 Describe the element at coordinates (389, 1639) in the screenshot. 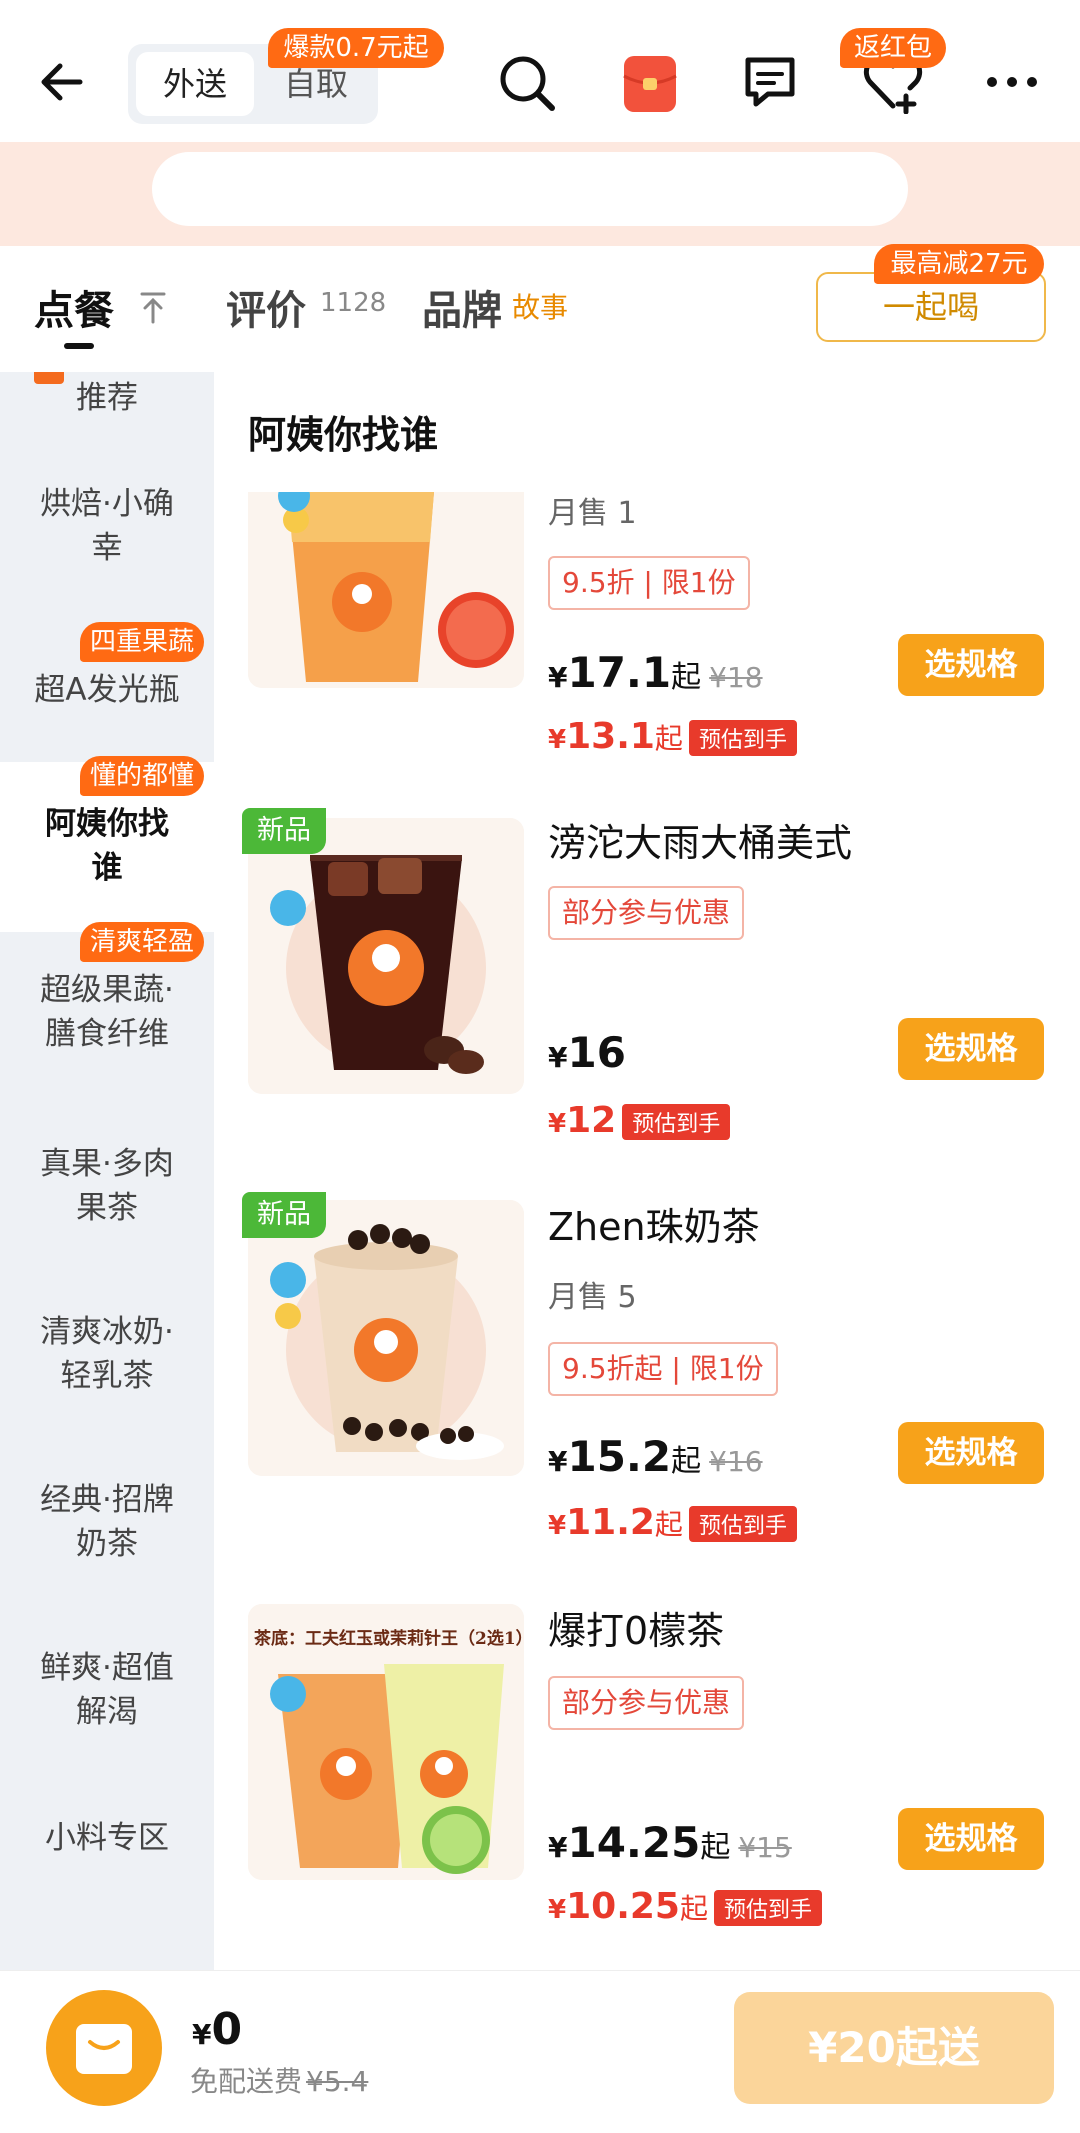

I see `image-caption: 茶底：工夫红玉或茉莉针王（2选1）` at that location.